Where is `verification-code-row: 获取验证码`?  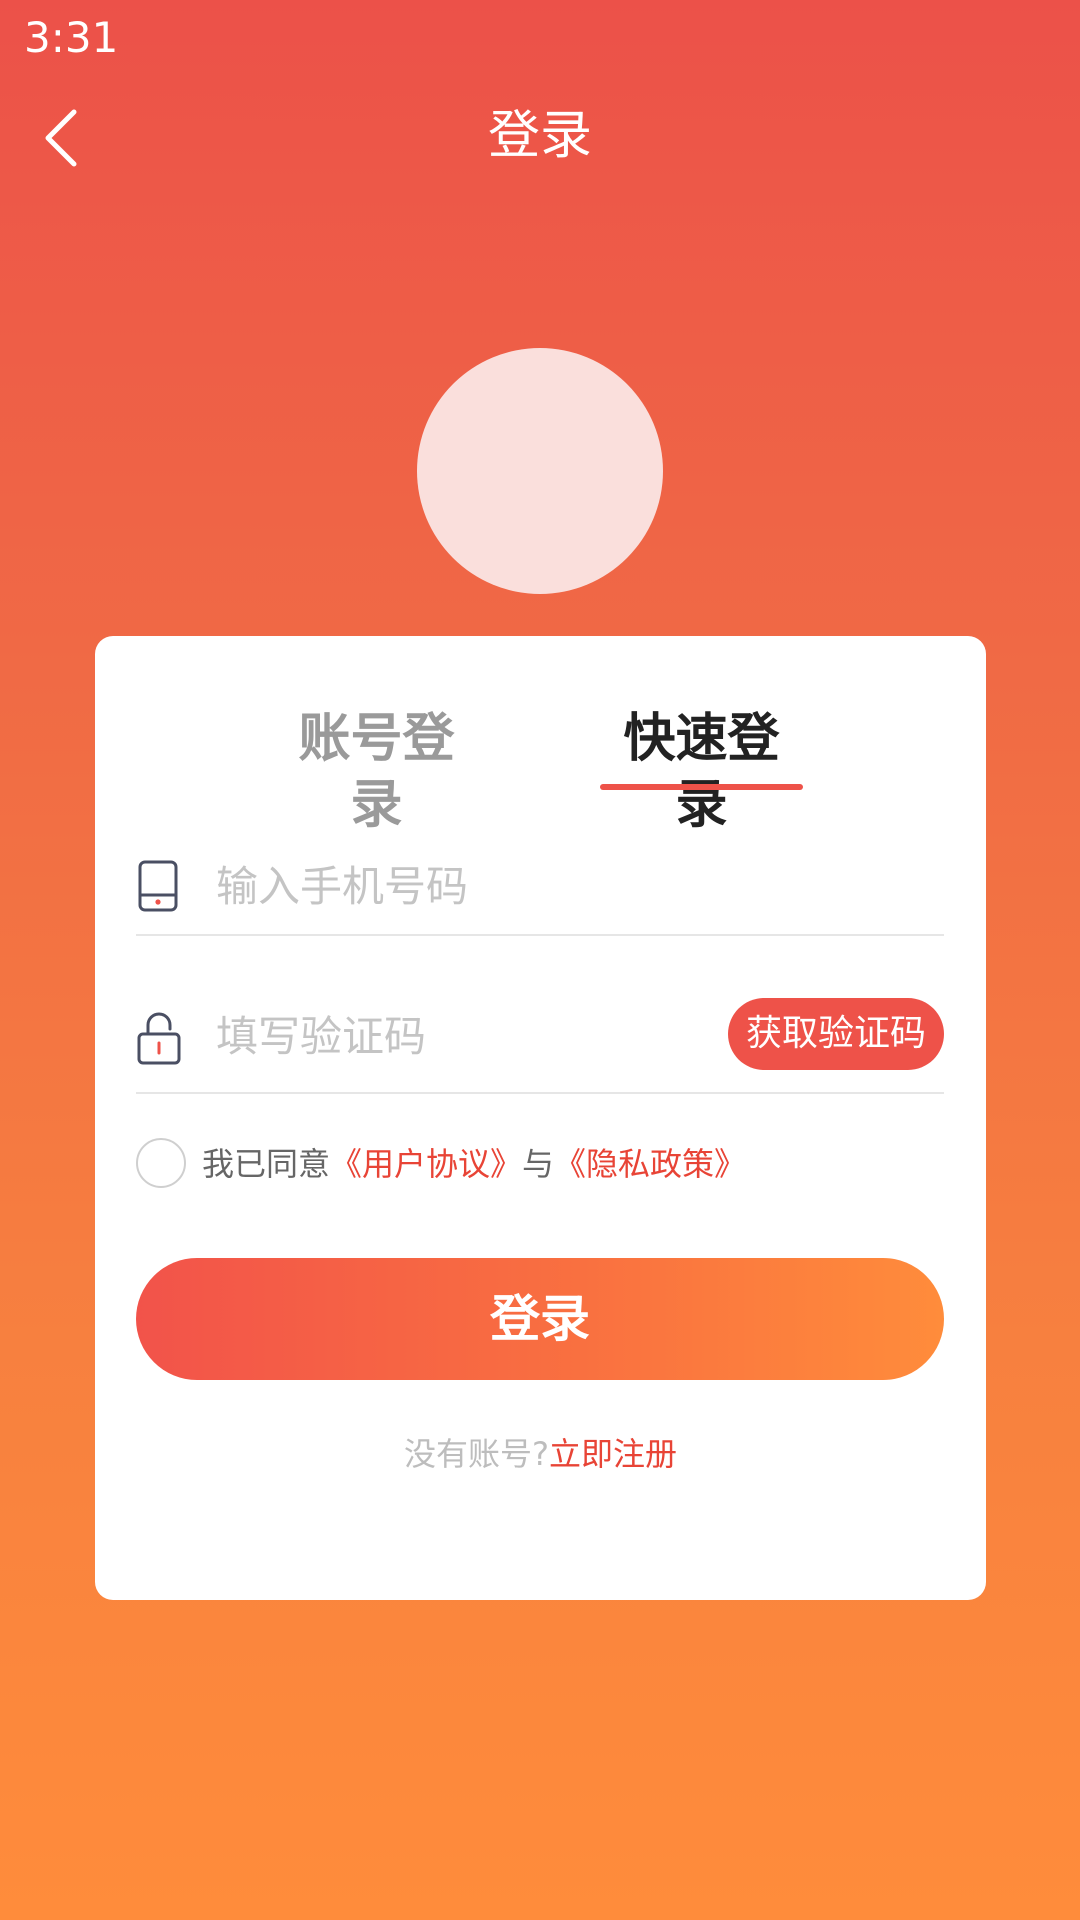
verification-code-row: 获取验证码 is located at coordinates (540, 1045).